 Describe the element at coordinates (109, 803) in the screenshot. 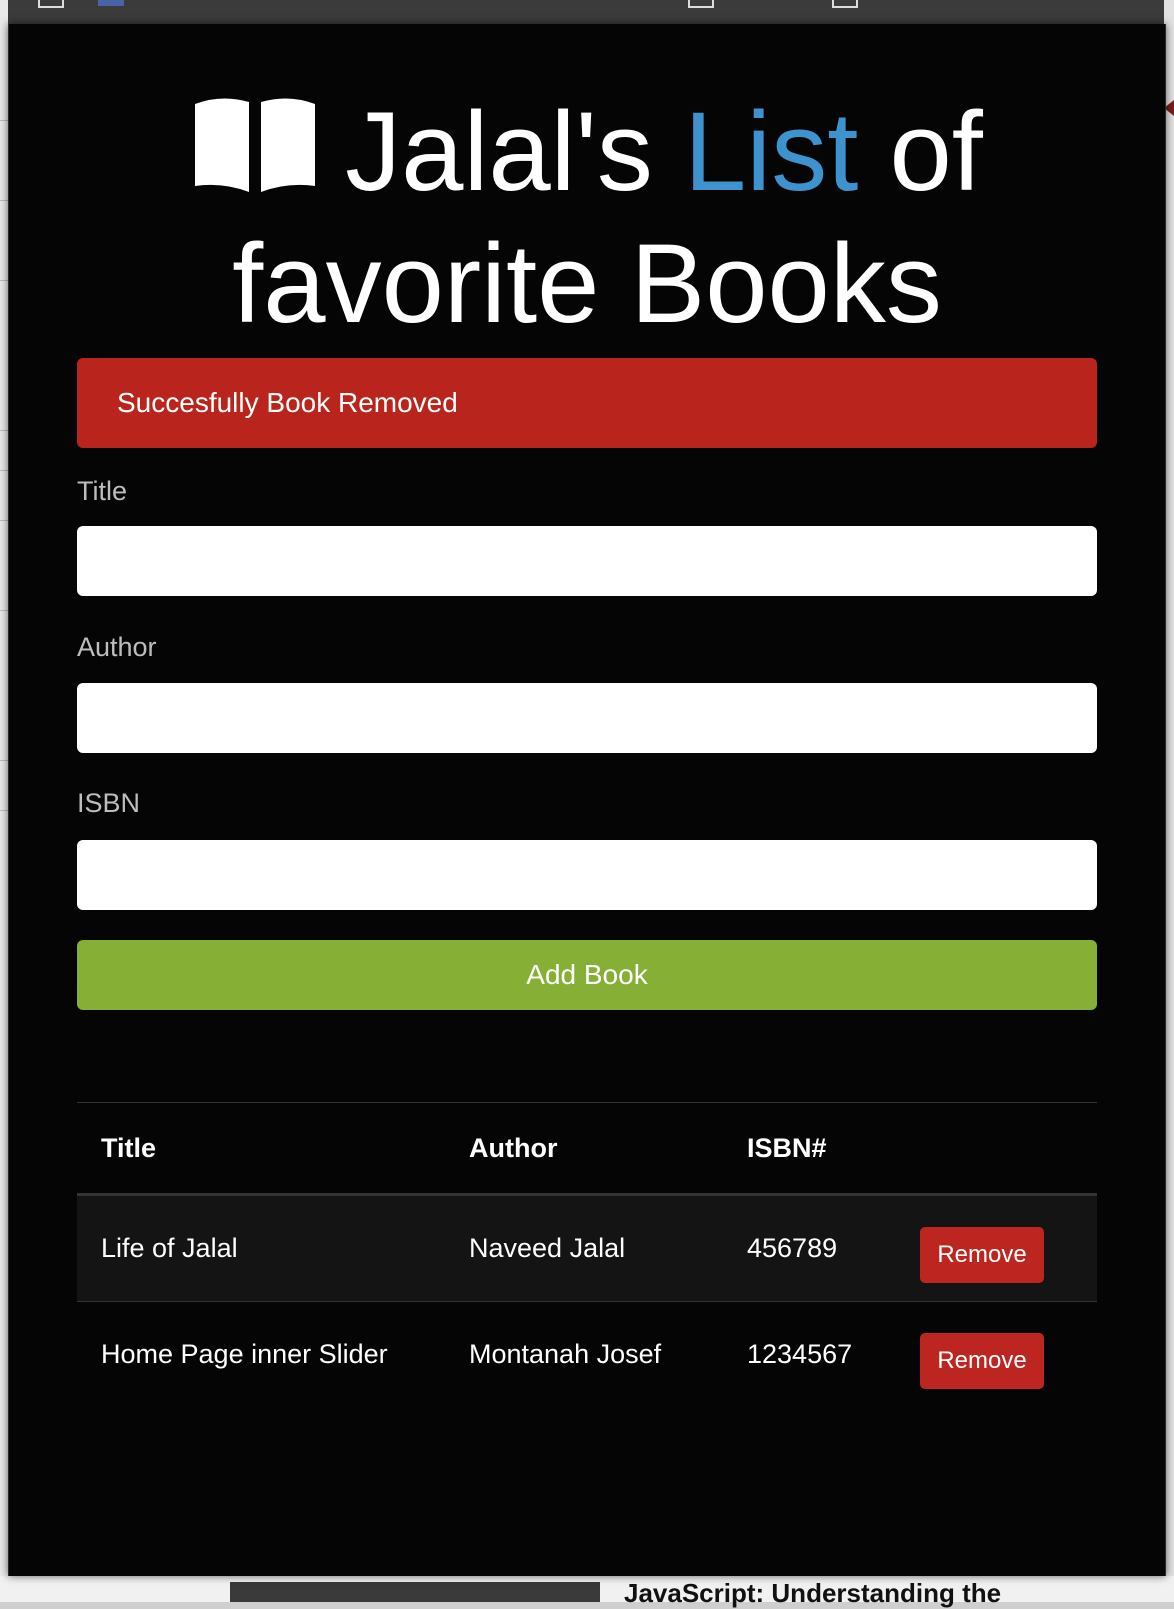

I see `isbn-label: ISBN` at that location.